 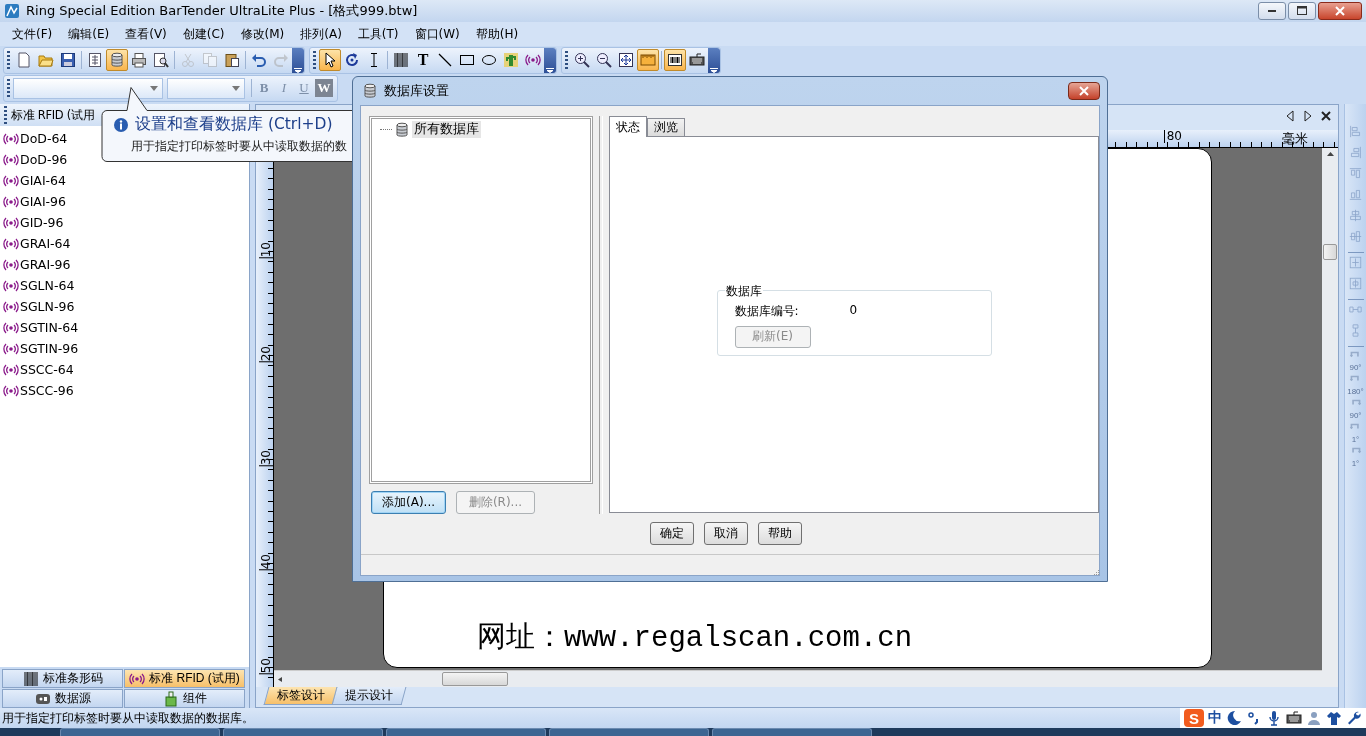 What do you see at coordinates (128, 718) in the screenshot?
I see `status-text: 用于指定打印标签时要从中读取数据的数据库。` at bounding box center [128, 718].